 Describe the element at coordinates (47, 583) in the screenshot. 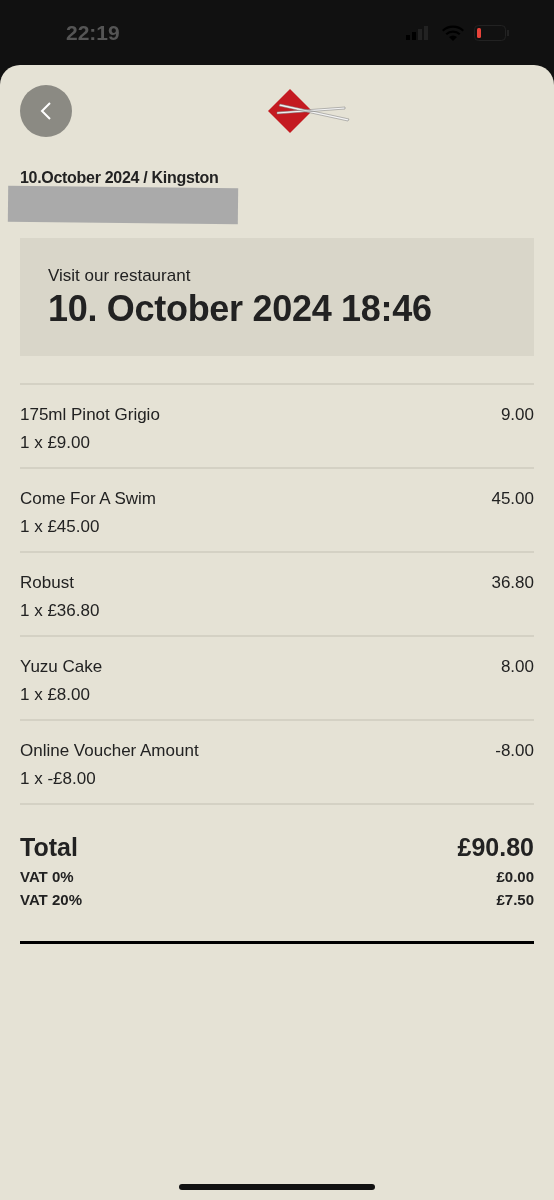

I see `item-name: Robust` at that location.